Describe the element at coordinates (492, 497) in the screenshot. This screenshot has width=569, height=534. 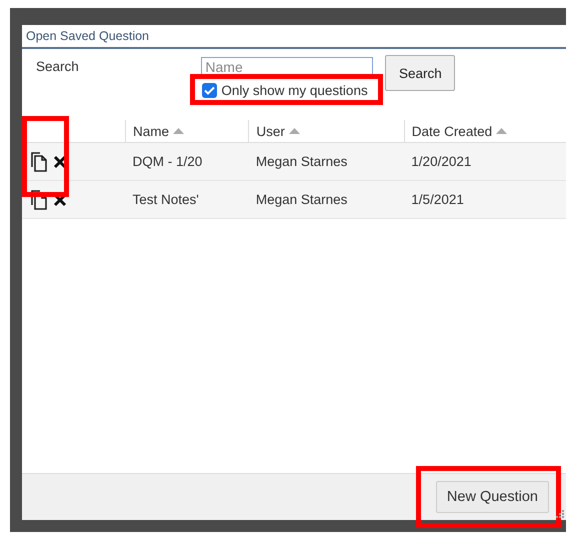
I see `new-question-button: New Question` at that location.